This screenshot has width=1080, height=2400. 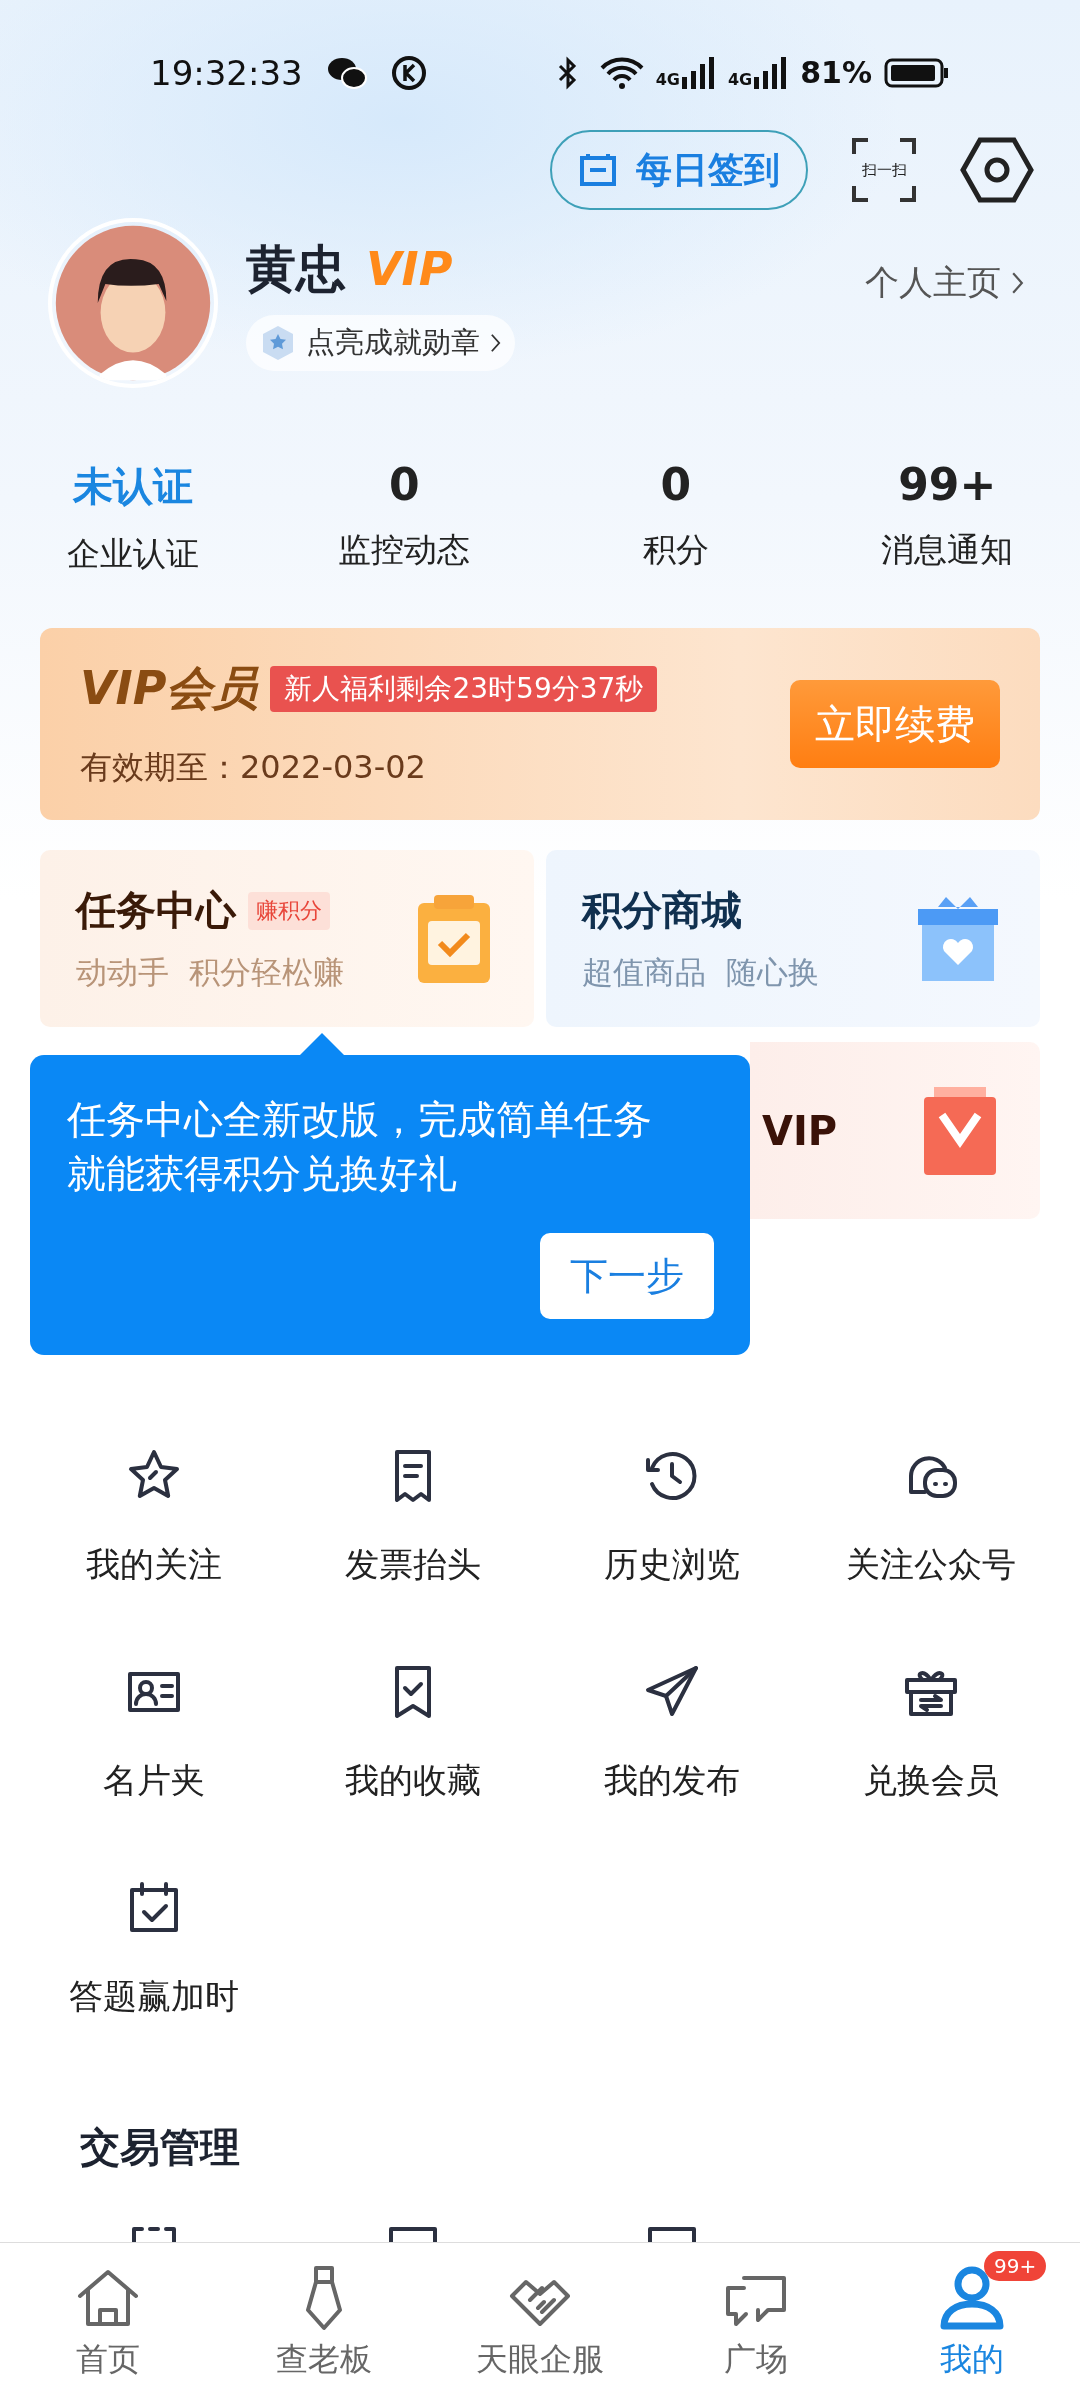 I want to click on card-title: 积分商城, so click(x=662, y=910).